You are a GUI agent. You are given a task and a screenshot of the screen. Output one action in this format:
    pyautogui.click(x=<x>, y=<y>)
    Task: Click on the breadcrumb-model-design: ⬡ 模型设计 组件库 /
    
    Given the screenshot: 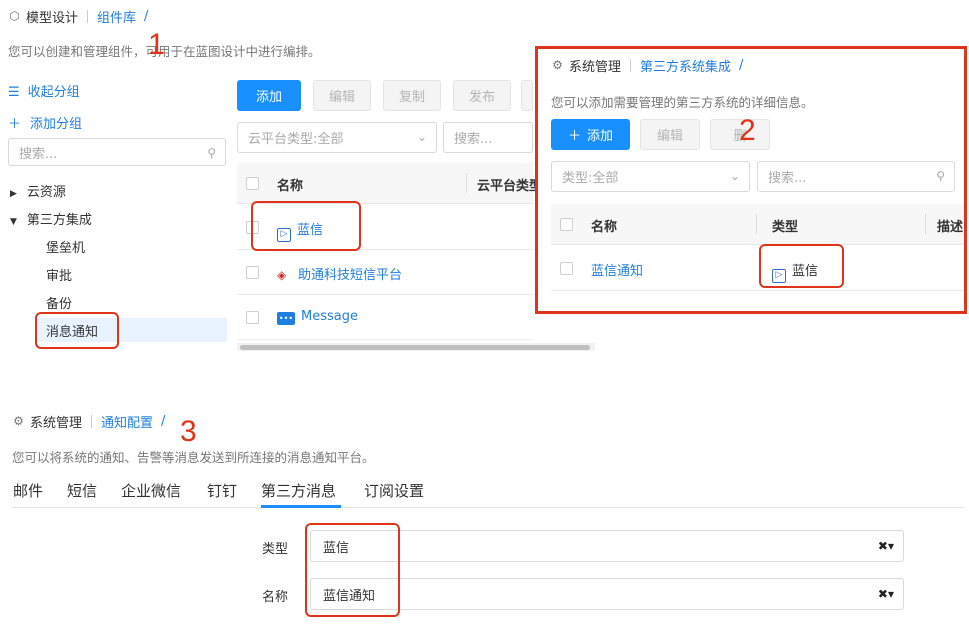 What is the action you would take?
    pyautogui.click(x=78, y=16)
    